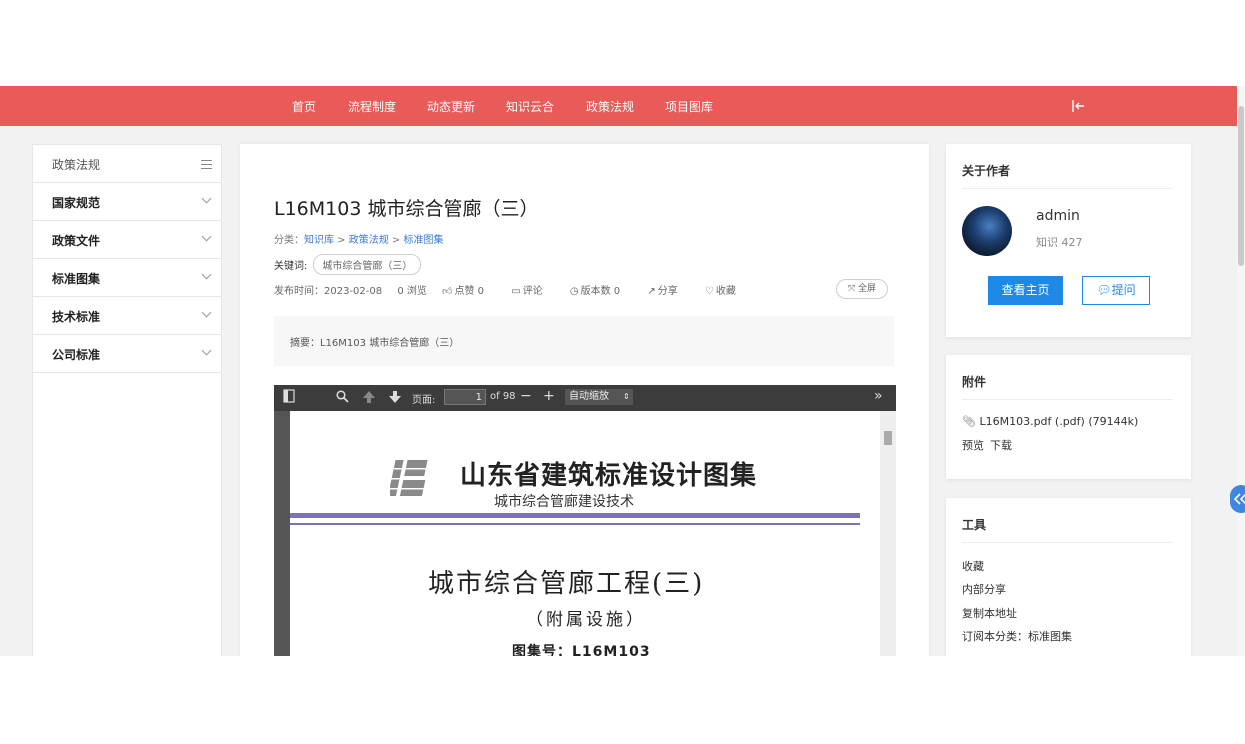  I want to click on author-knowledge-count: 知识 427, so click(1059, 242).